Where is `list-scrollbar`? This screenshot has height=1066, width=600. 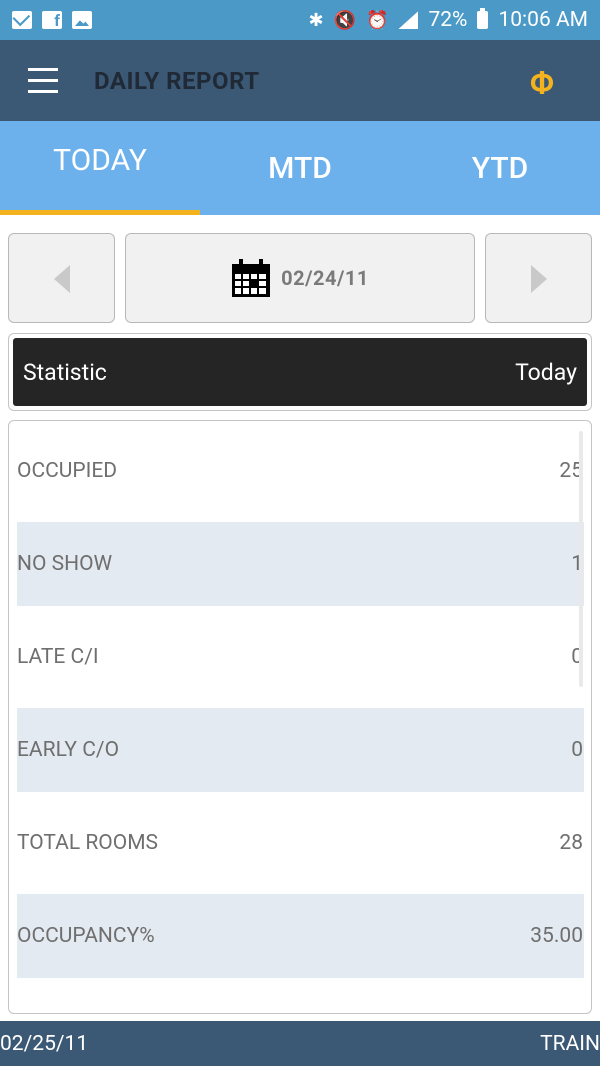
list-scrollbar is located at coordinates (581, 559).